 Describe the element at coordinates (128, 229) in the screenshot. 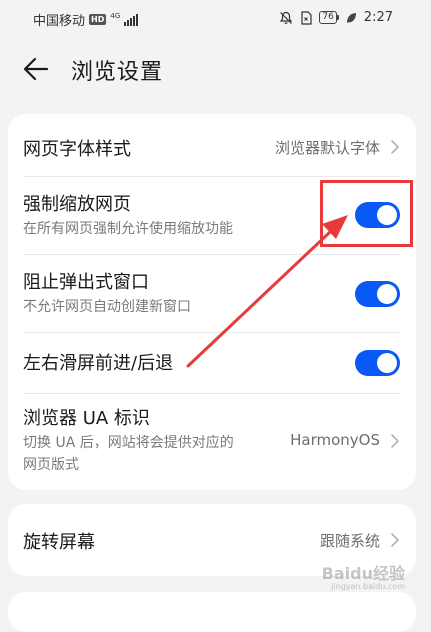

I see `force-zoom-subtitle: 在所有网页强制允许使用缩放功能` at that location.